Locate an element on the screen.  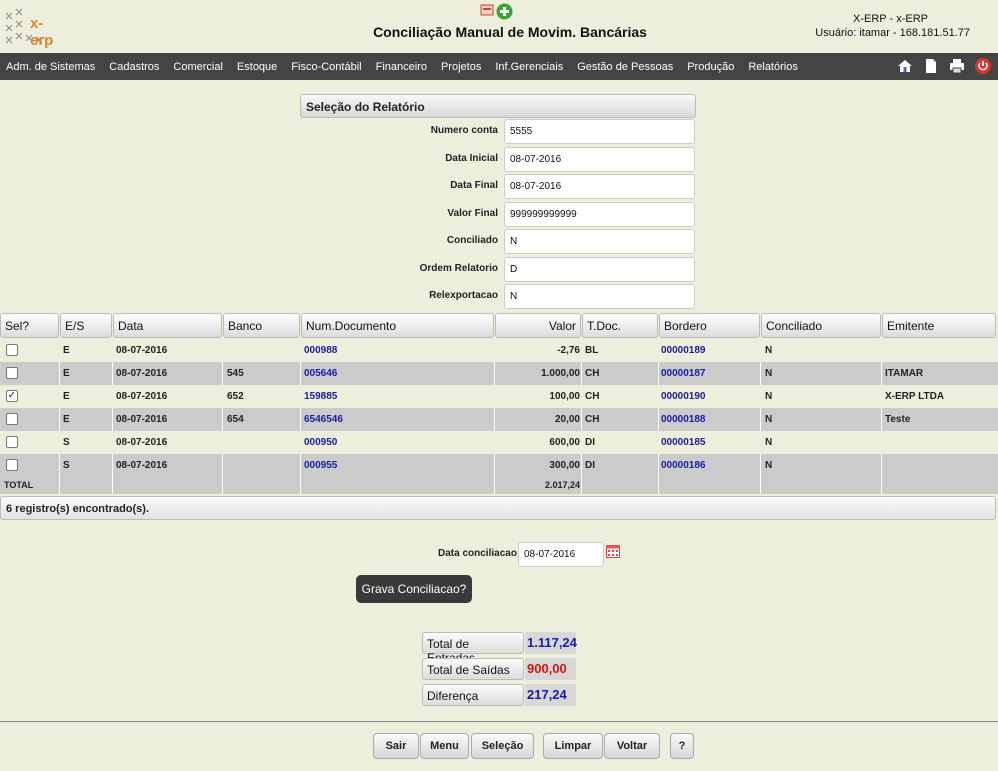
power-icon is located at coordinates (983, 66).